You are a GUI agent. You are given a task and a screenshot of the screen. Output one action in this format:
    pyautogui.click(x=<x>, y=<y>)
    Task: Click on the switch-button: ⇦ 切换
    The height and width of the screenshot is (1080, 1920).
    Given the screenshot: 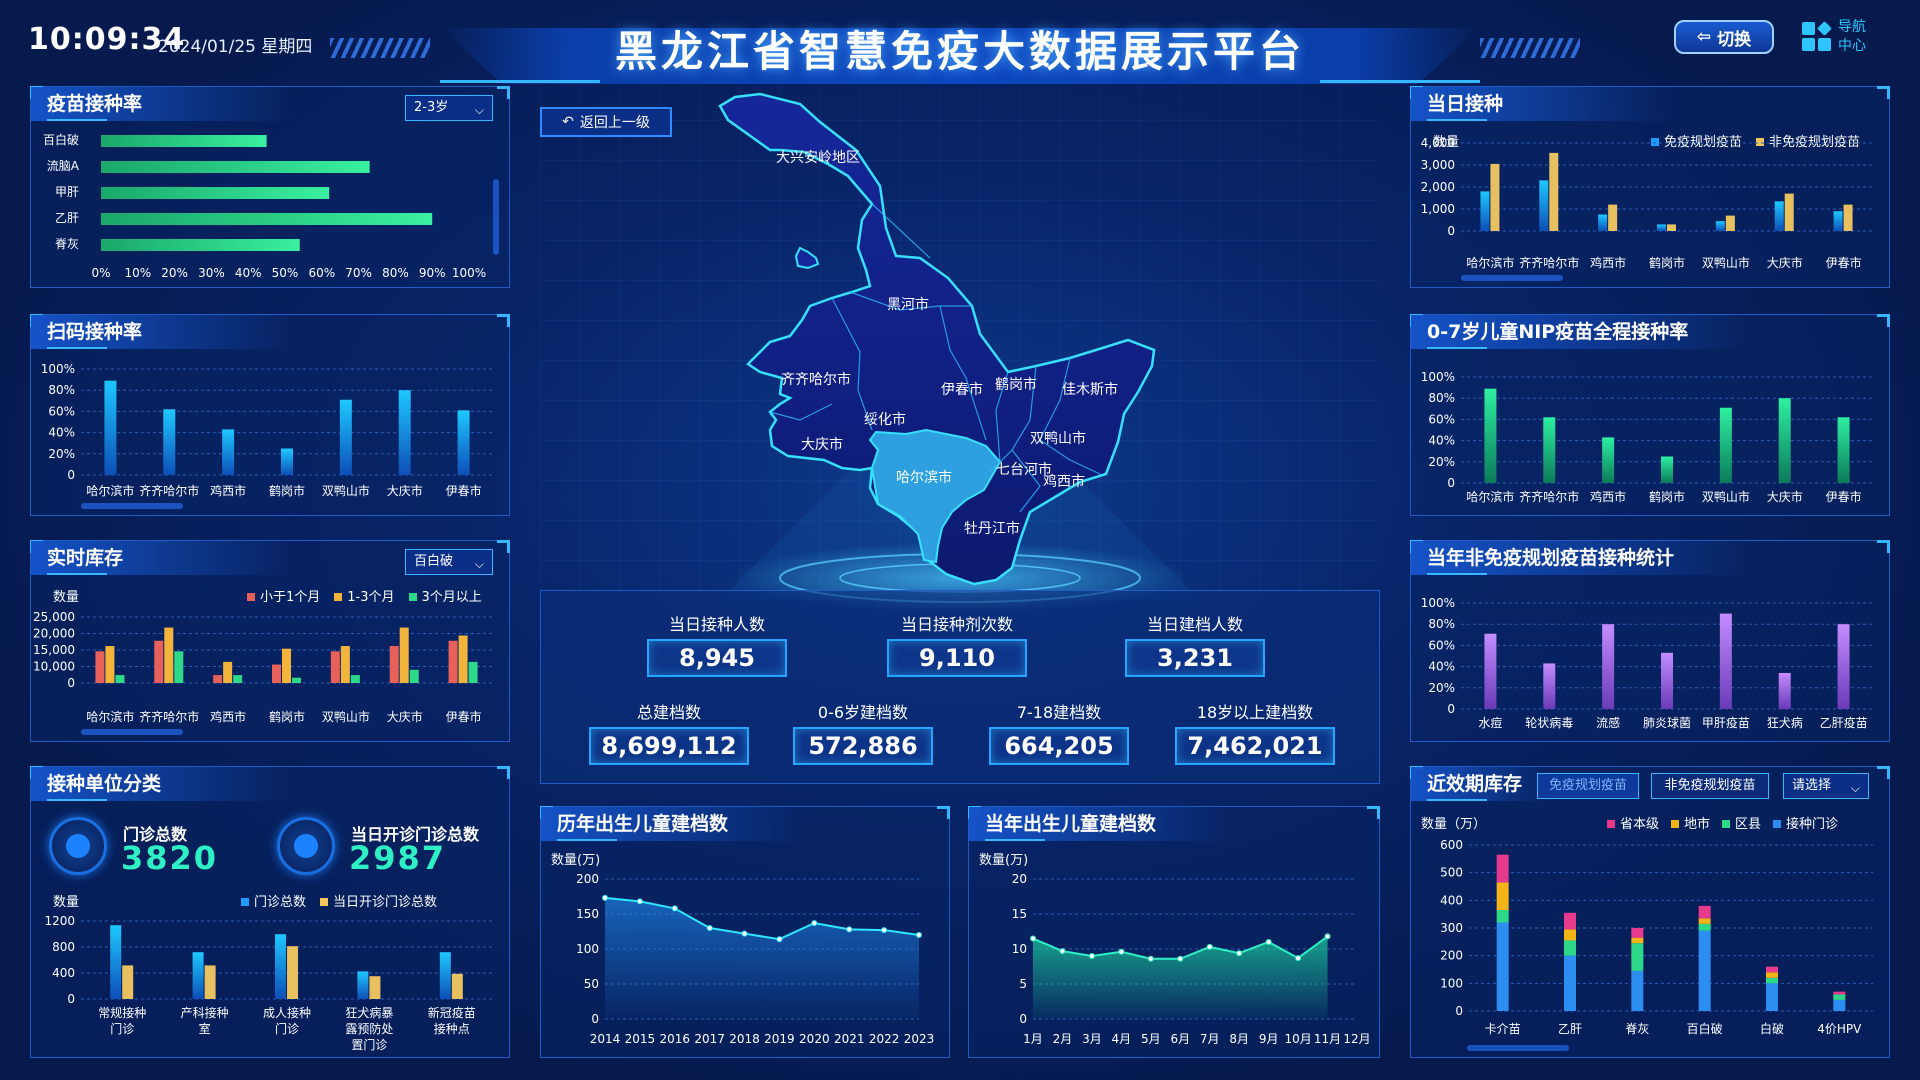 What is the action you would take?
    pyautogui.click(x=1724, y=37)
    